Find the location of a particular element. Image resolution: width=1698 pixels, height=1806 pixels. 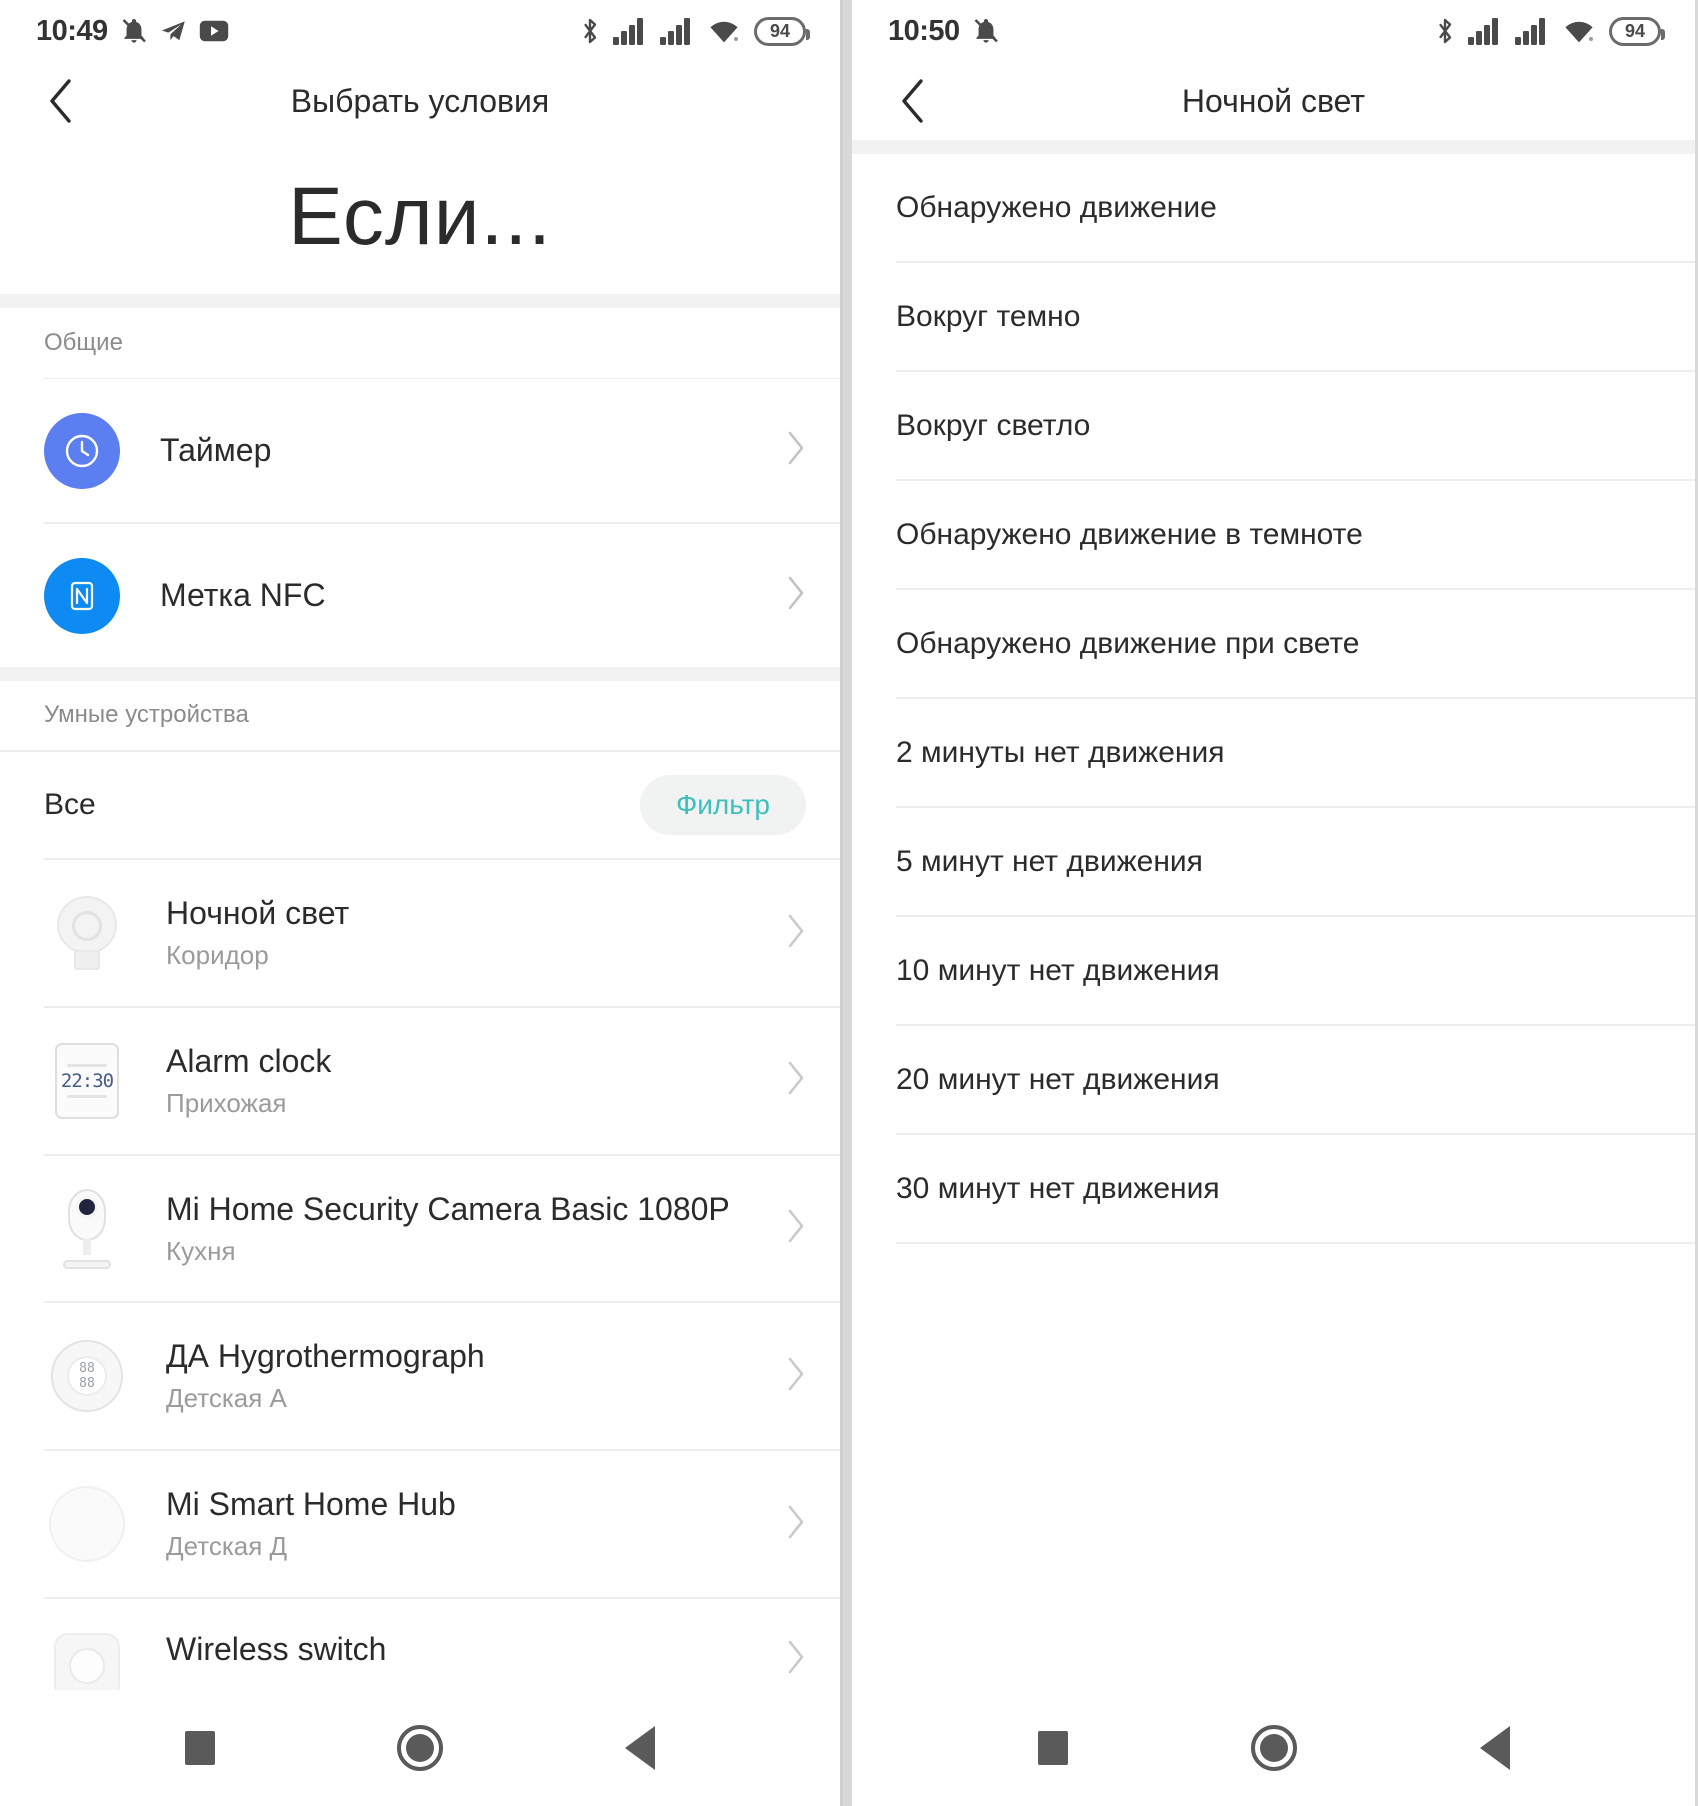

condition-option-label: Вокруг светло is located at coordinates (993, 425).